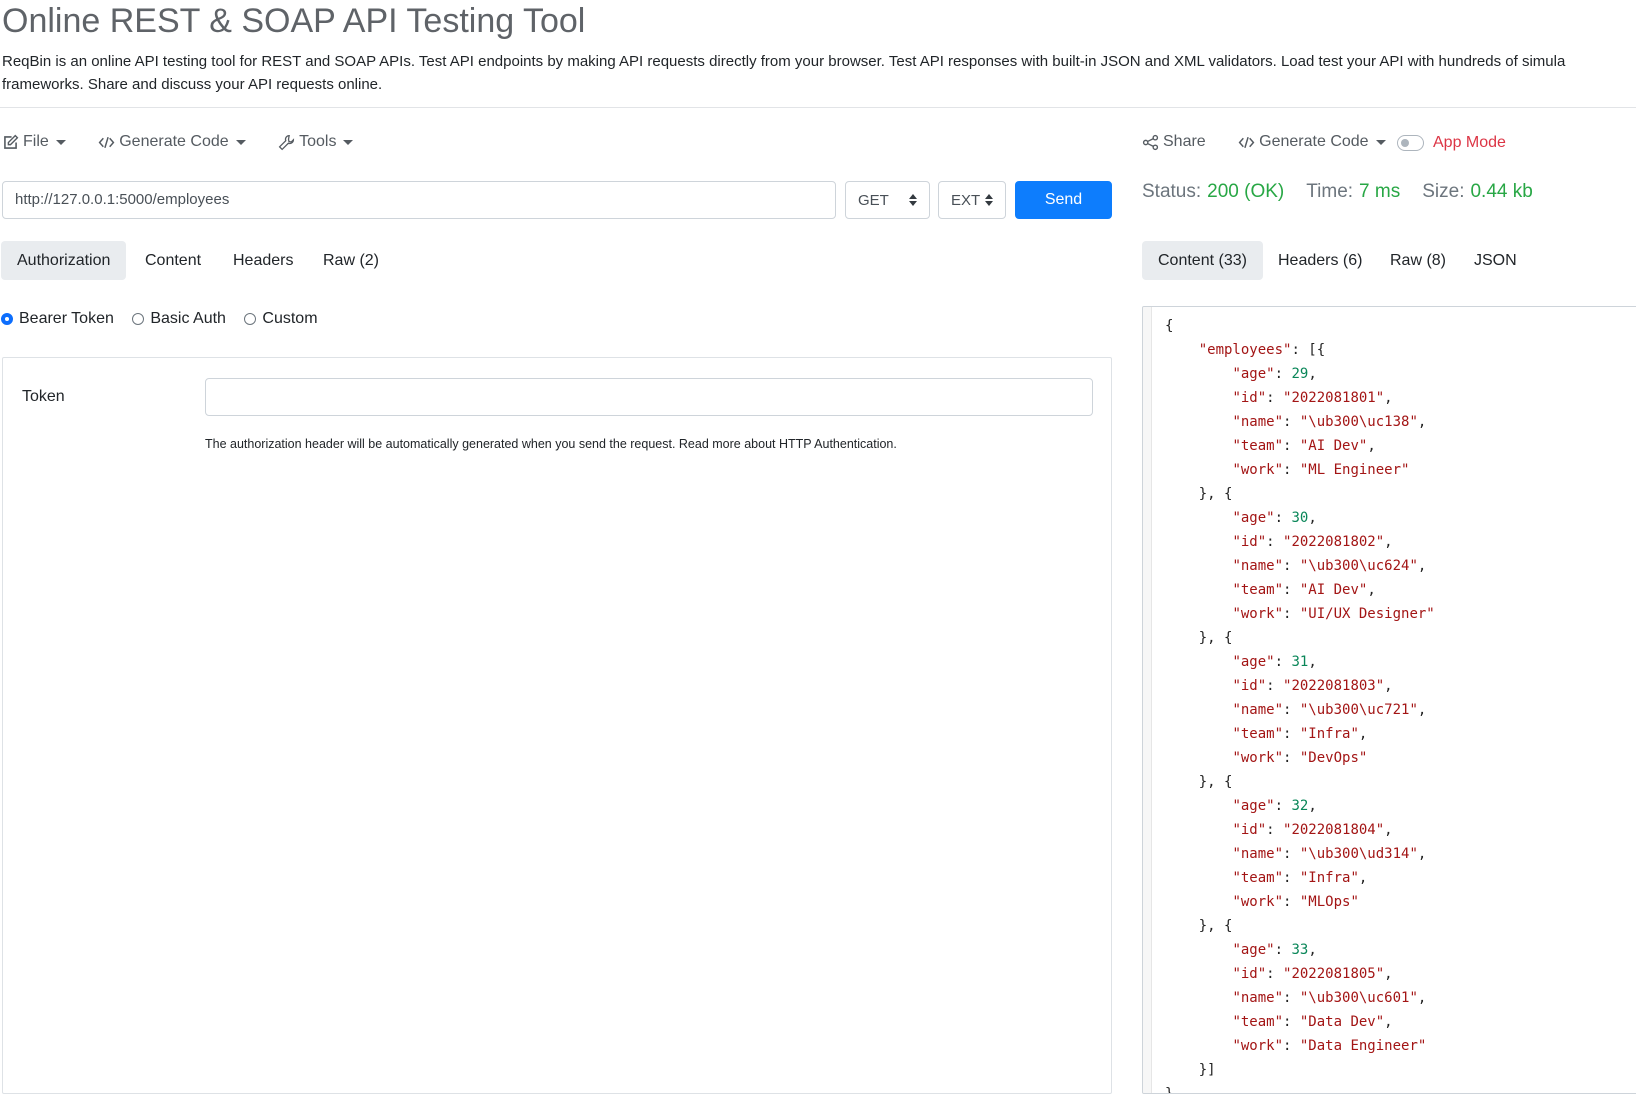 The width and height of the screenshot is (1636, 1105). I want to click on tab-authorization: Authorization, so click(64, 260).